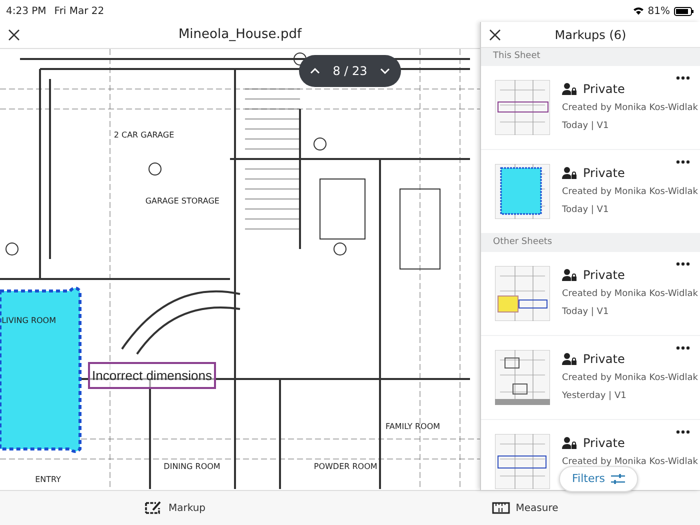 The height and width of the screenshot is (525, 700). Describe the element at coordinates (48, 479) in the screenshot. I see `room-label: ENTRY` at that location.